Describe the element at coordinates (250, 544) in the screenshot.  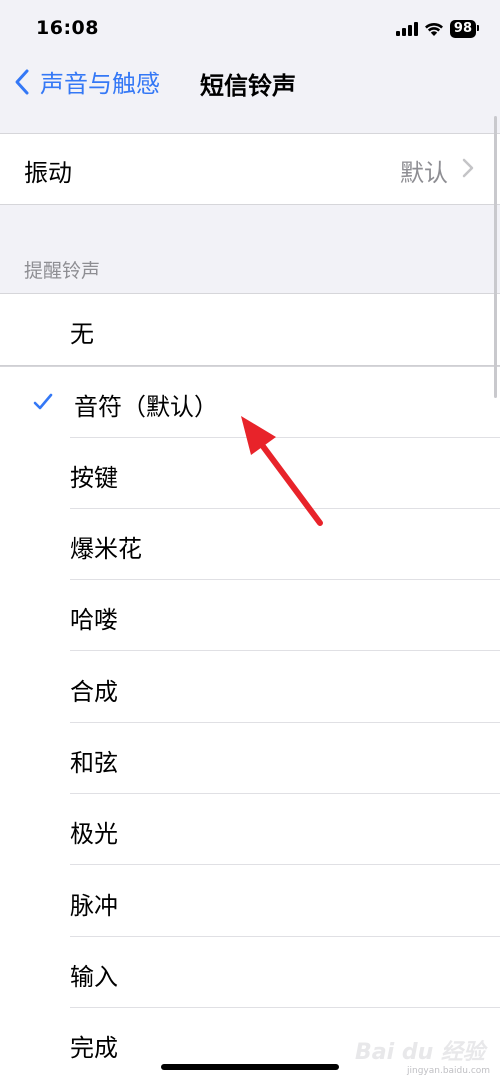
I see `tone-option: 爆米花` at that location.